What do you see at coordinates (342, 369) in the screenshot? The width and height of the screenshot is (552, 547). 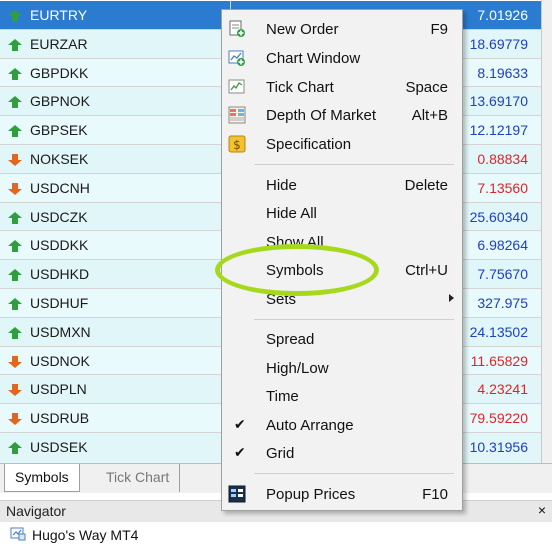 I see `menu-item-high-low: High/Low` at bounding box center [342, 369].